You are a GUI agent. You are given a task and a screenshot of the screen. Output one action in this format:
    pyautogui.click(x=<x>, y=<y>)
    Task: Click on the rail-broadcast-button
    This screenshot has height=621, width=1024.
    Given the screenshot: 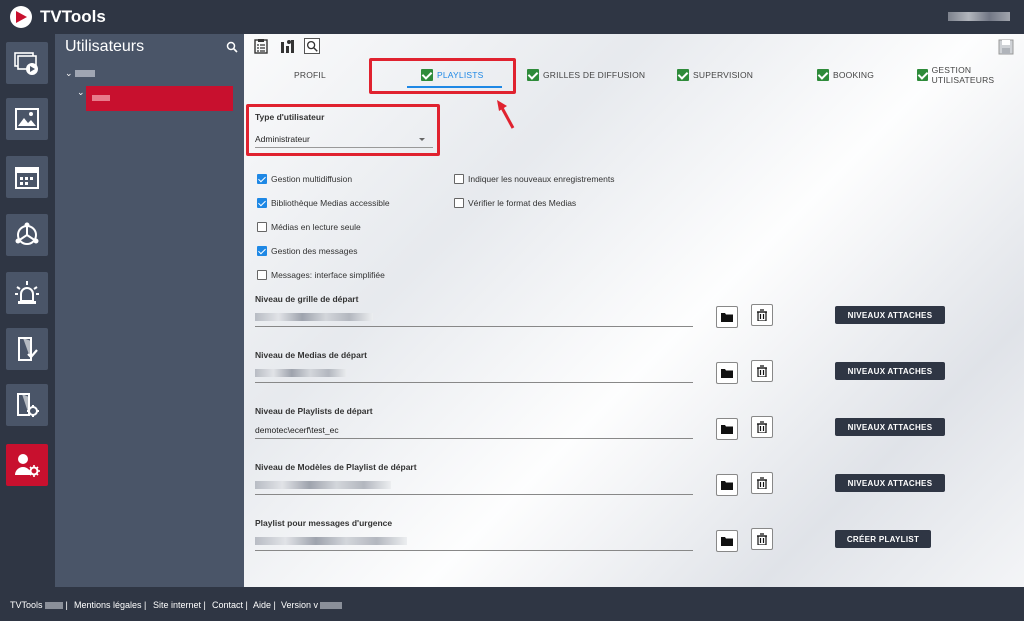 What is the action you would take?
    pyautogui.click(x=27, y=235)
    